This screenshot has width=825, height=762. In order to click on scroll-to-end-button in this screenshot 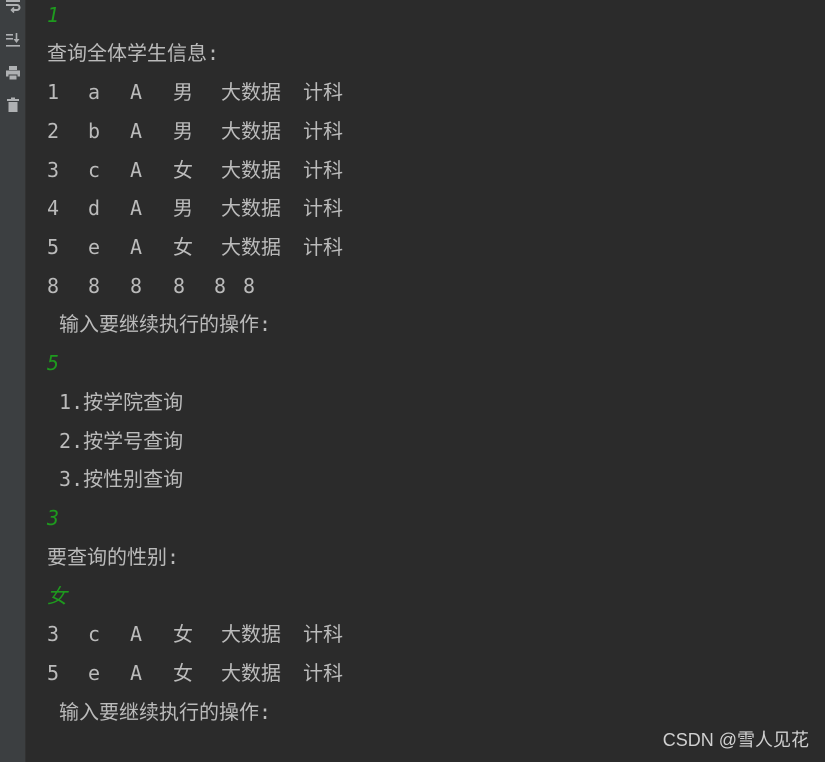, I will do `click(12, 39)`.